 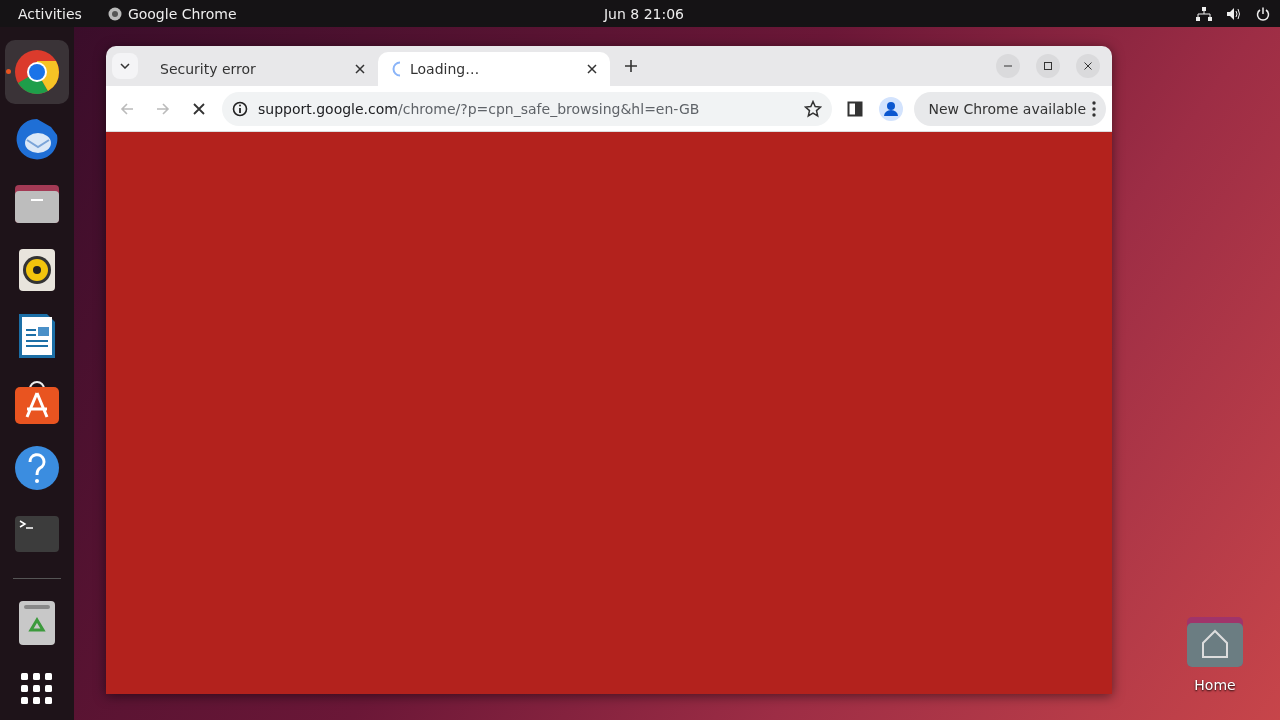 What do you see at coordinates (37, 270) in the screenshot?
I see `speaker-icon` at bounding box center [37, 270].